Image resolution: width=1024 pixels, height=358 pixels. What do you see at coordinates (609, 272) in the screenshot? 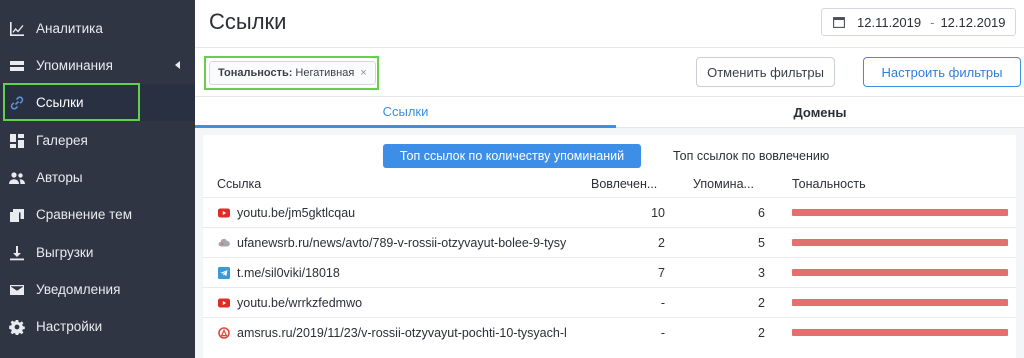
I see `table-row: t.me/sil0viki/18018 7 3` at bounding box center [609, 272].